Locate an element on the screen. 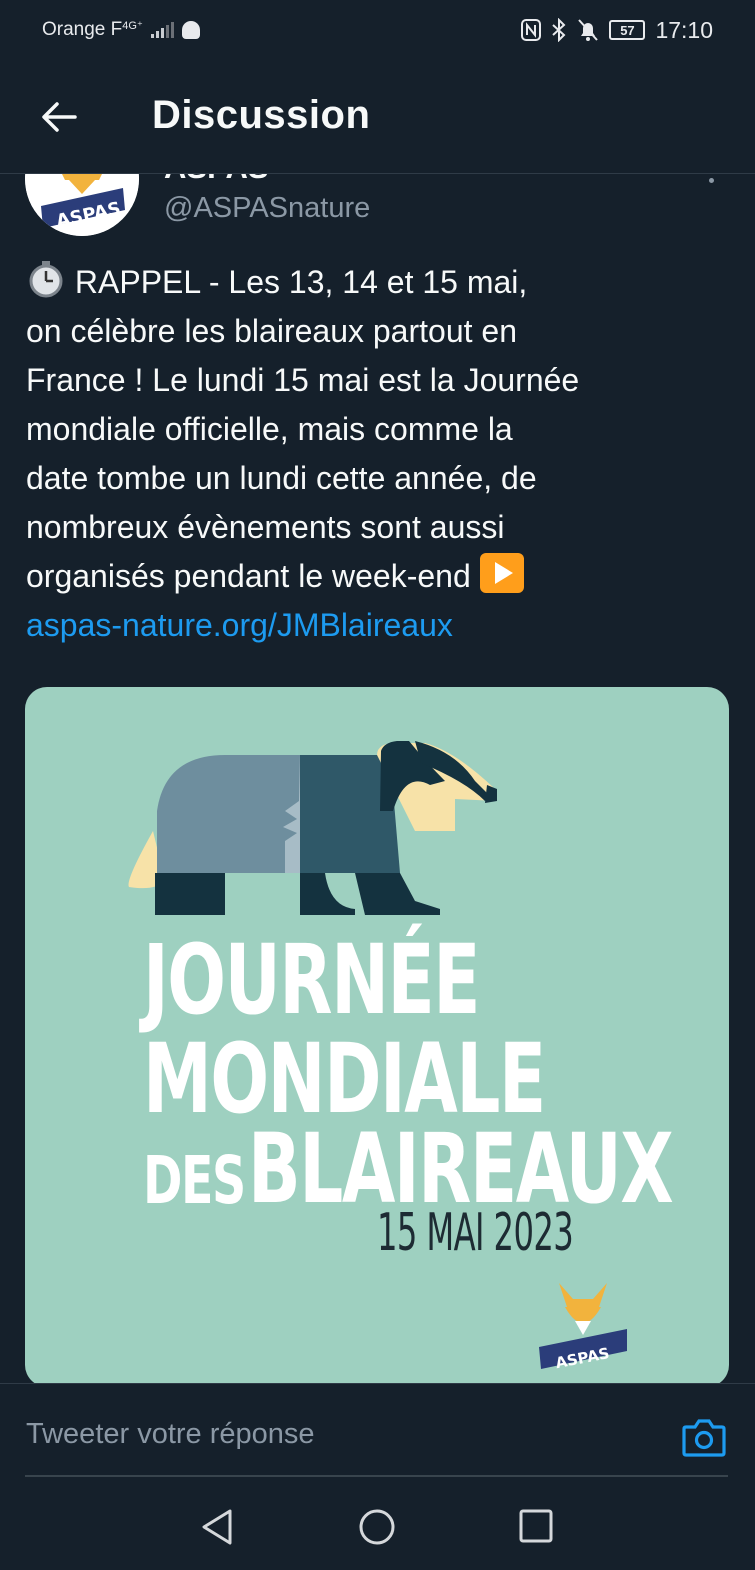 Image resolution: width=755 pixels, height=1570 pixels. badger-illustration-icon is located at coordinates (312, 828).